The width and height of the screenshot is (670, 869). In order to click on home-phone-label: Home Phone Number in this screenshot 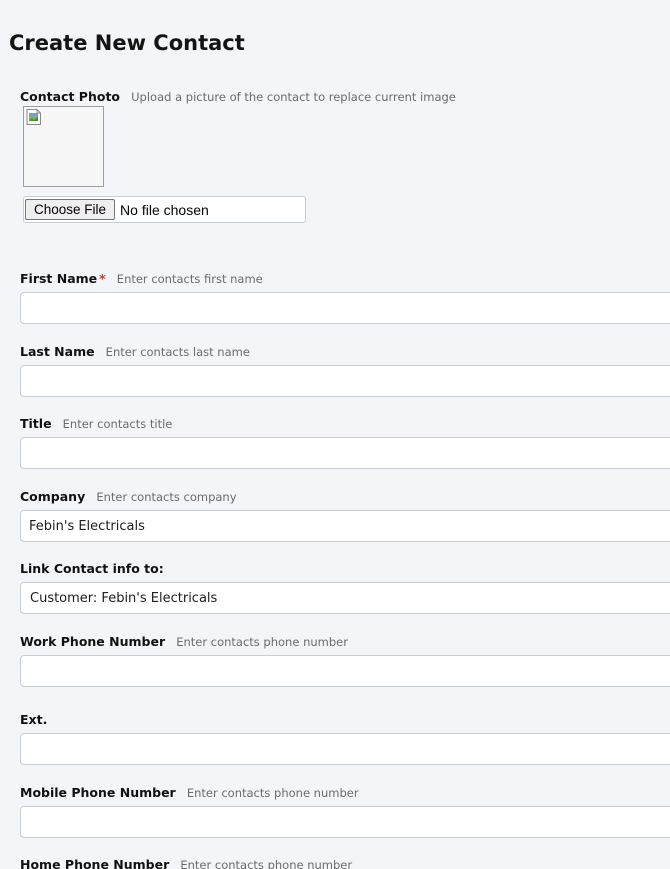, I will do `click(95, 863)`.